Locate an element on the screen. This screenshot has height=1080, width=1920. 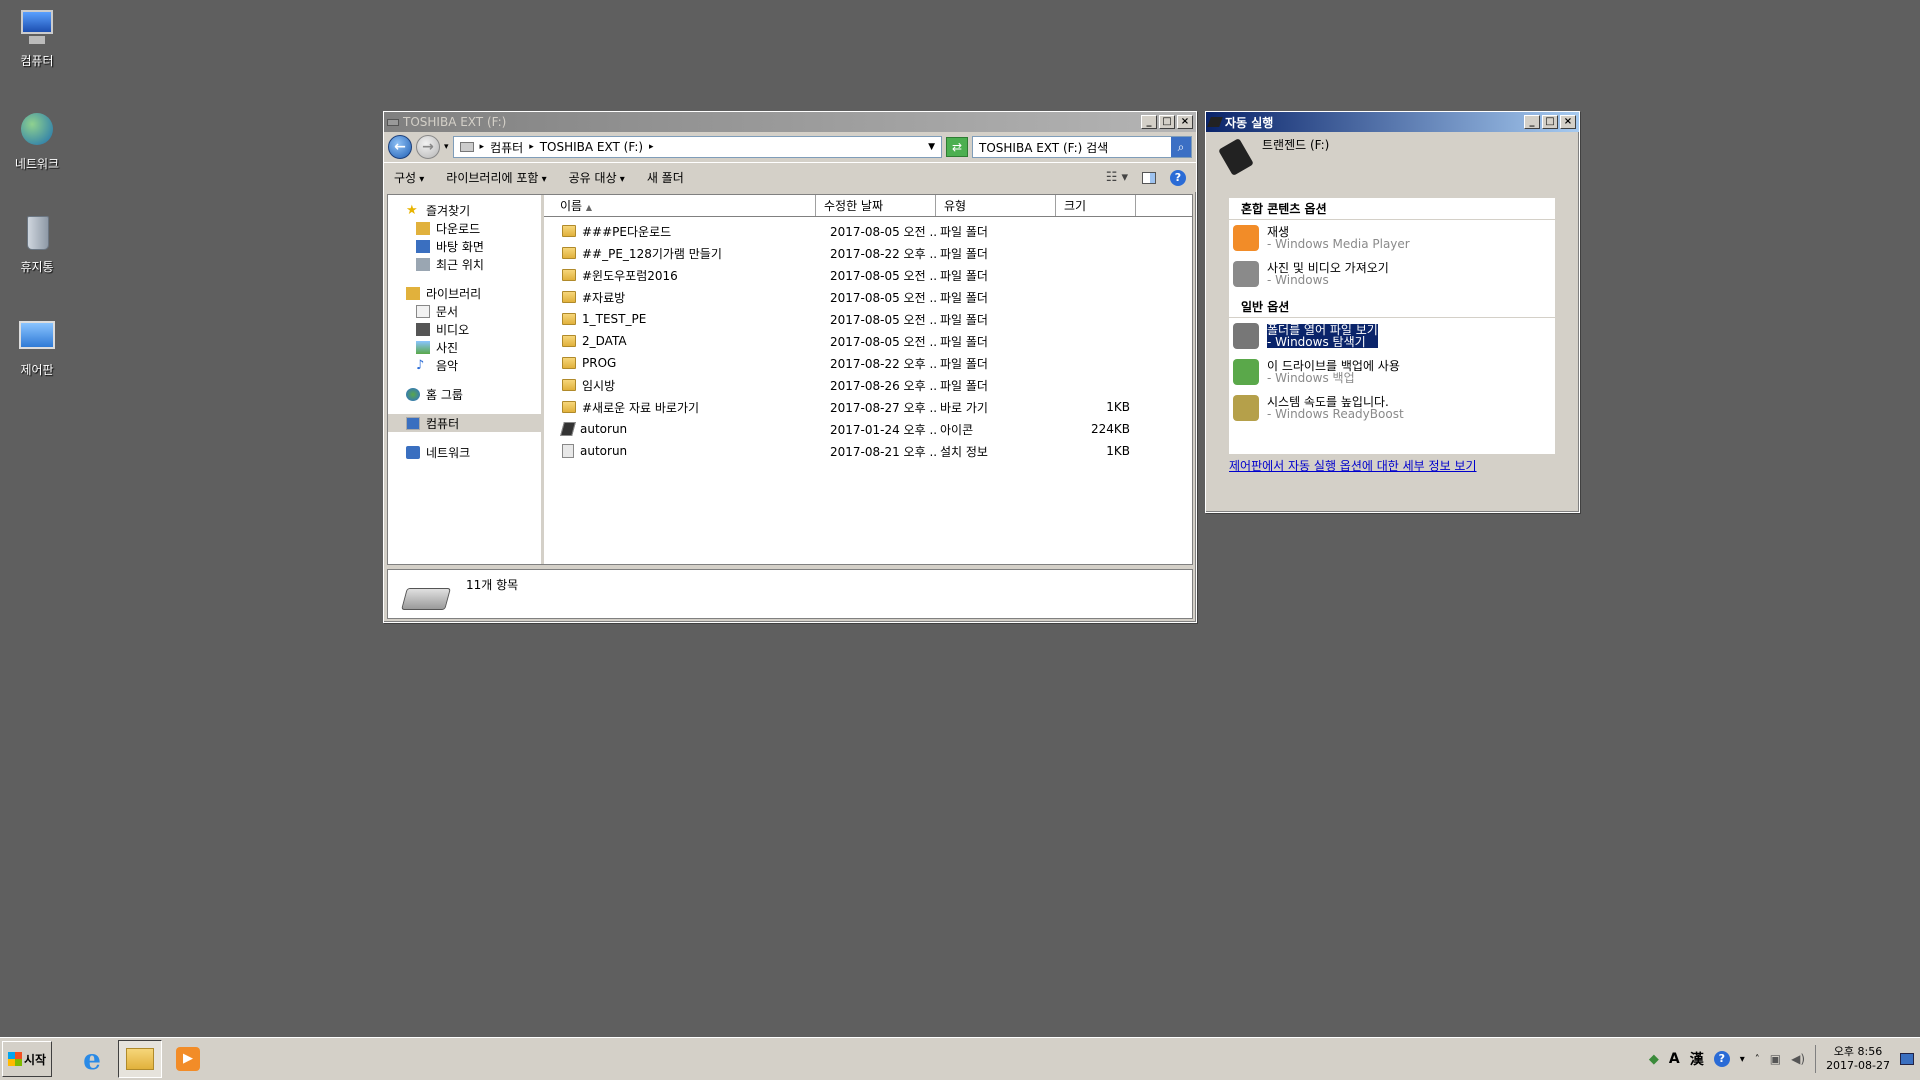
taskbar-internet-explorer: e is located at coordinates (92, 1059).